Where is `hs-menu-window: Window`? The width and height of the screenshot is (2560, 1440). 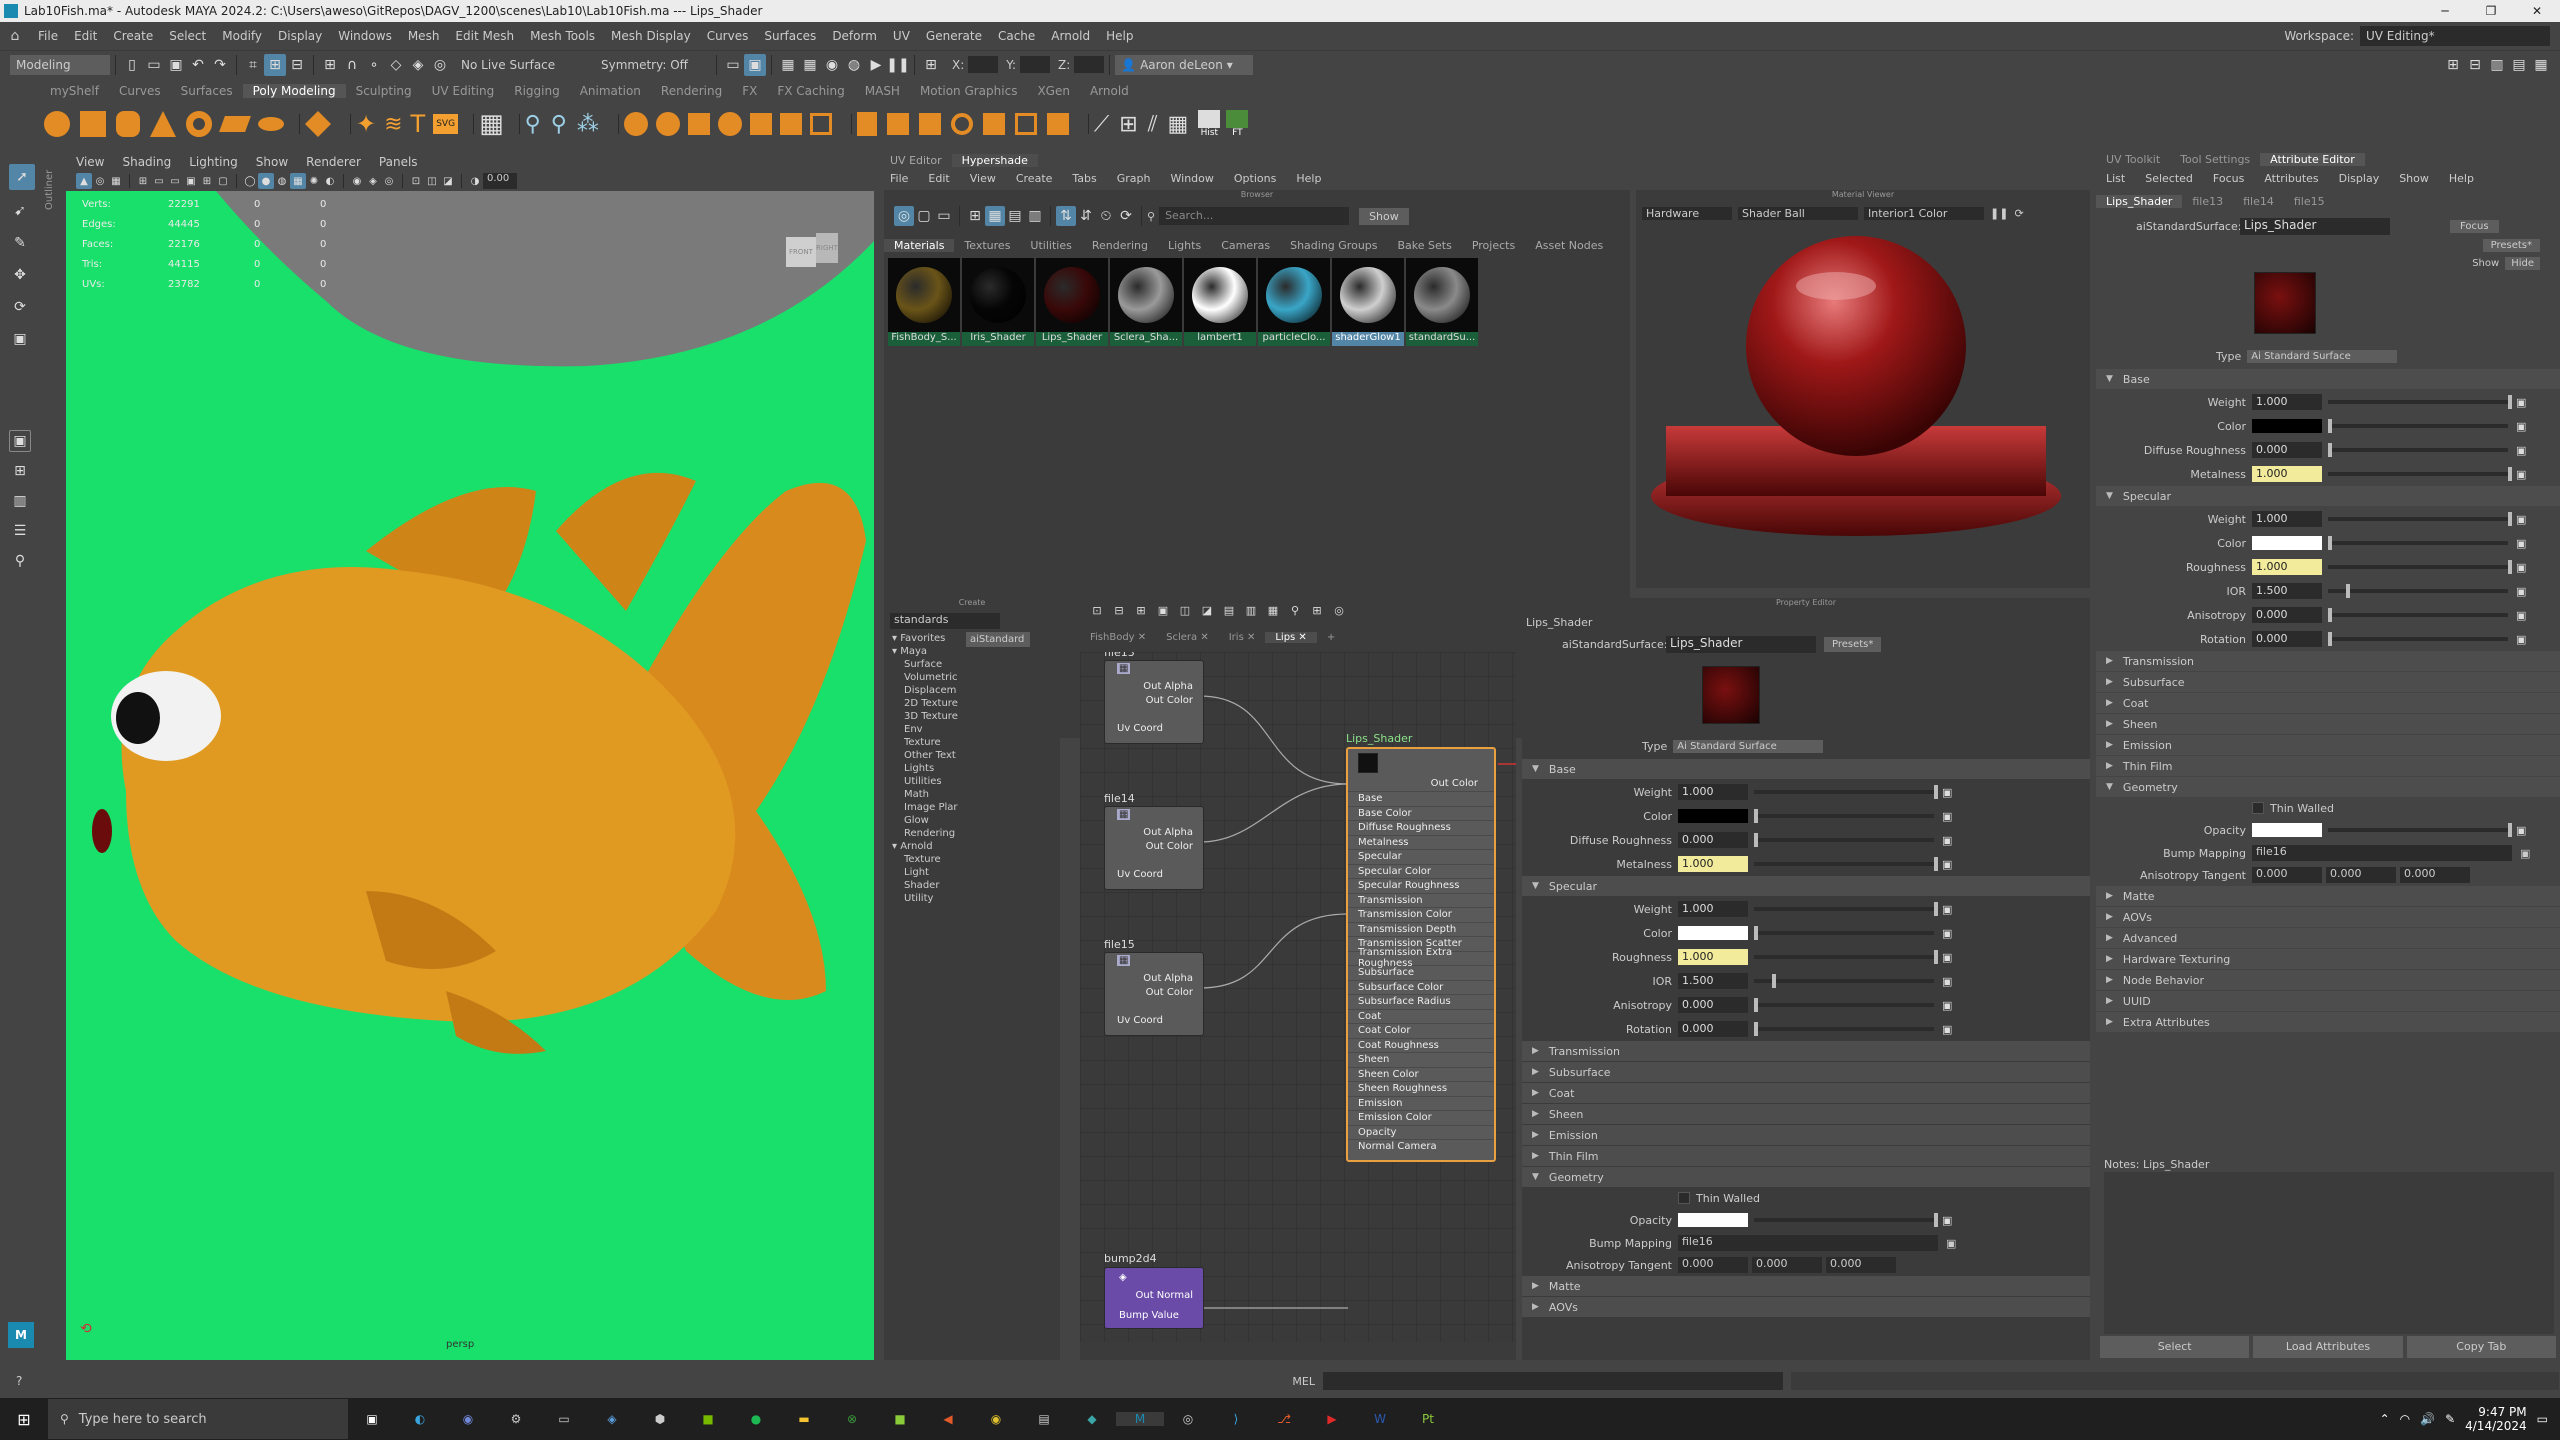
hs-menu-window: Window is located at coordinates (1192, 178).